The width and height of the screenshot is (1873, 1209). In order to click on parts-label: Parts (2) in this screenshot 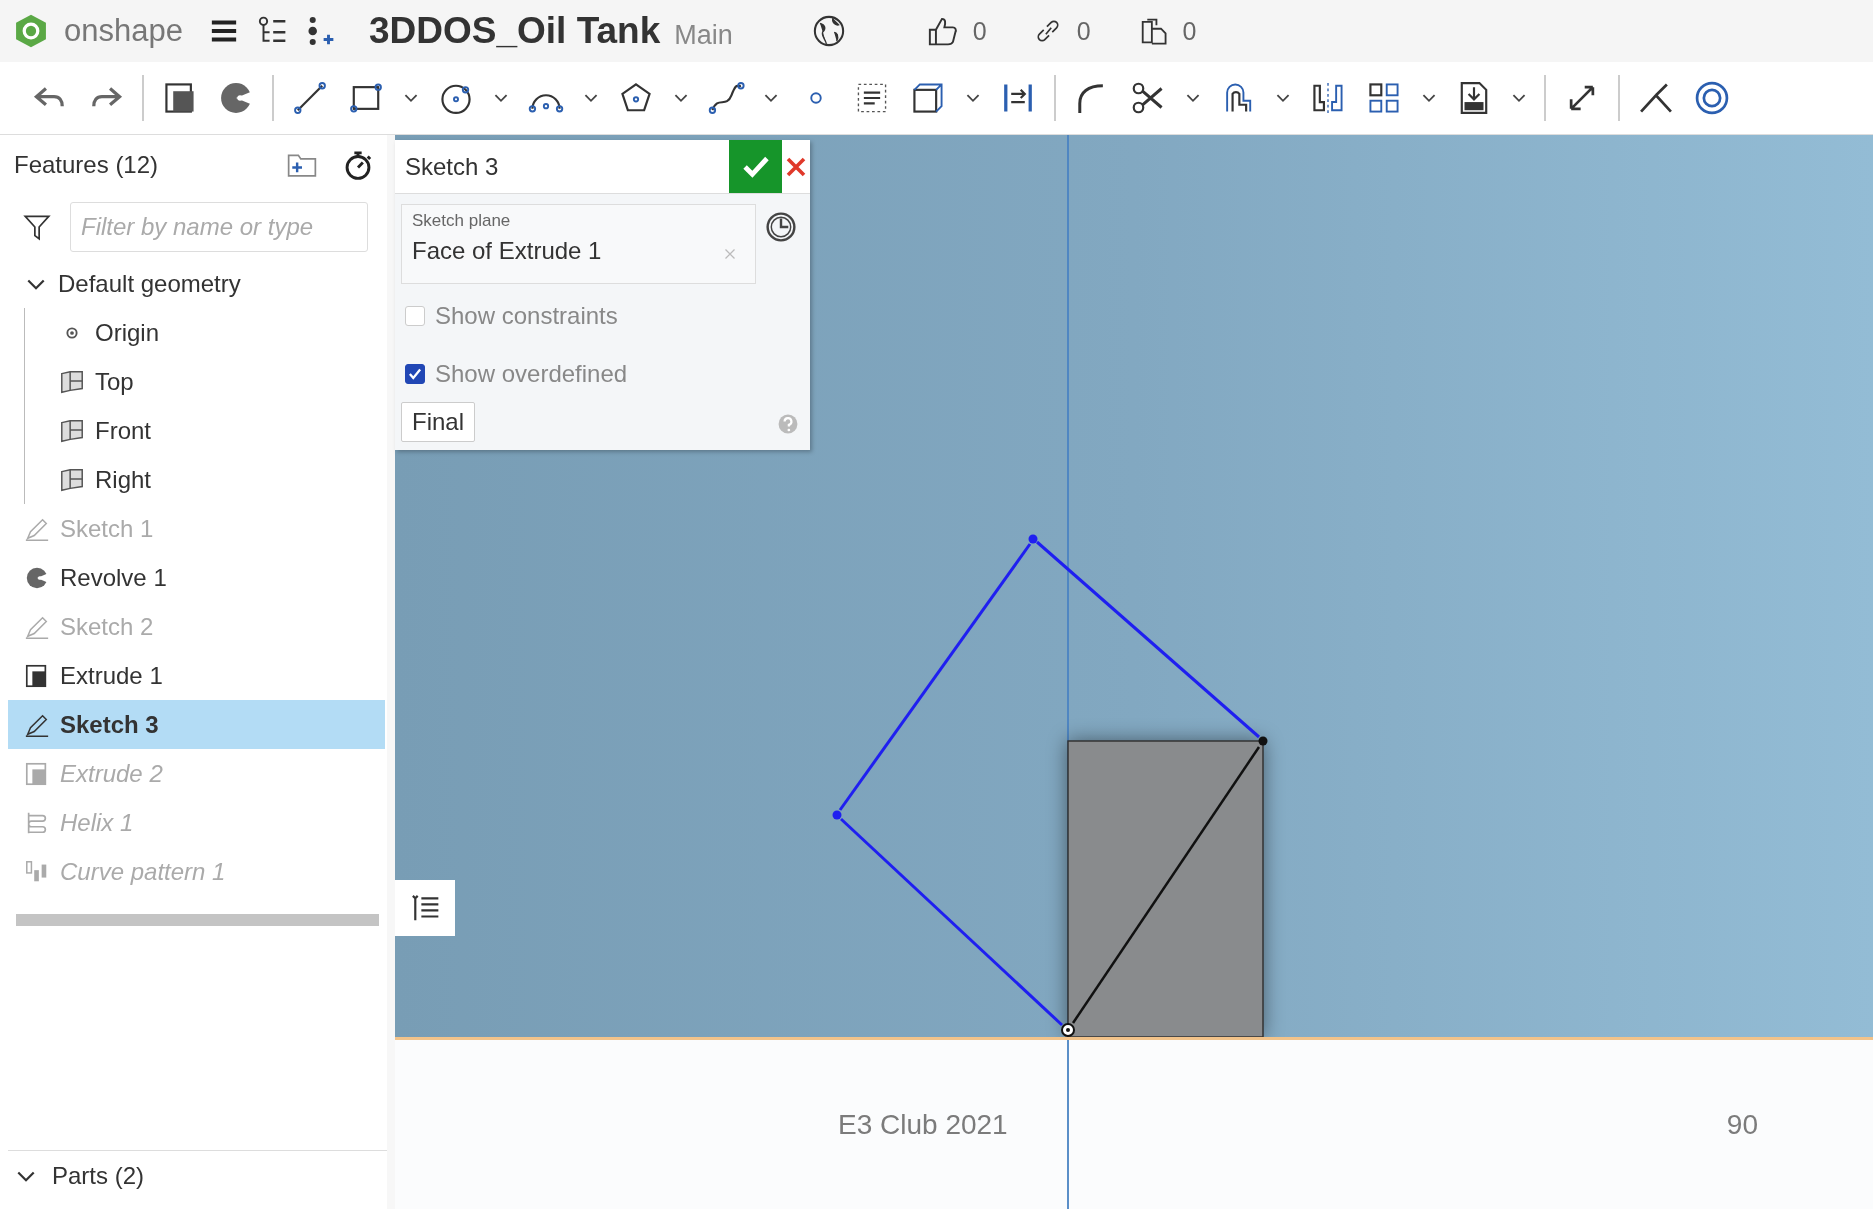, I will do `click(98, 1176)`.